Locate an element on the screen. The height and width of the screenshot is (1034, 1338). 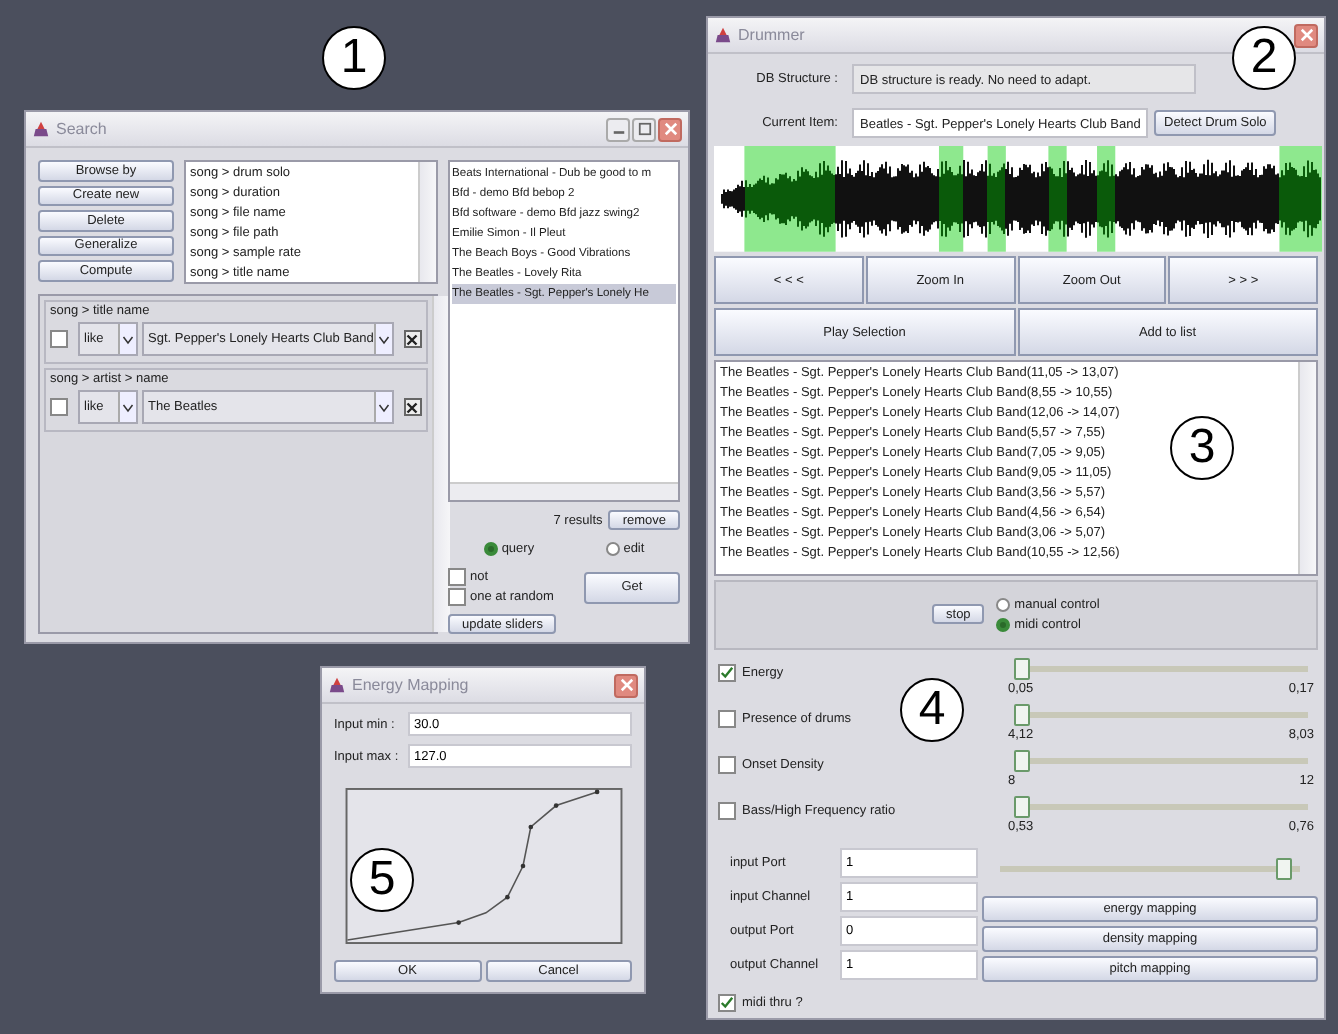
window-title: Search is located at coordinates (81, 129).